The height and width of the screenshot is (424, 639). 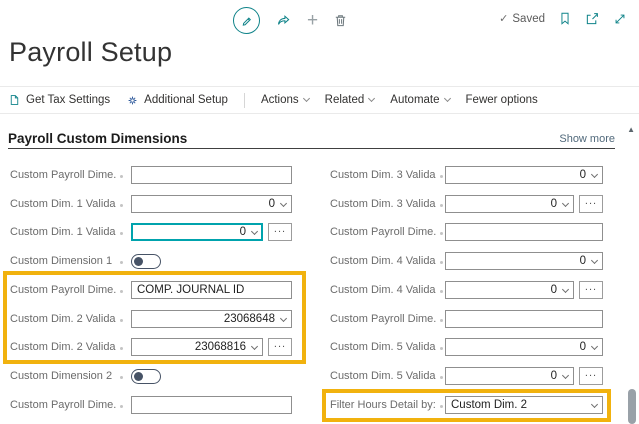 What do you see at coordinates (528, 18) in the screenshot?
I see `save-status-label: Saved` at bounding box center [528, 18].